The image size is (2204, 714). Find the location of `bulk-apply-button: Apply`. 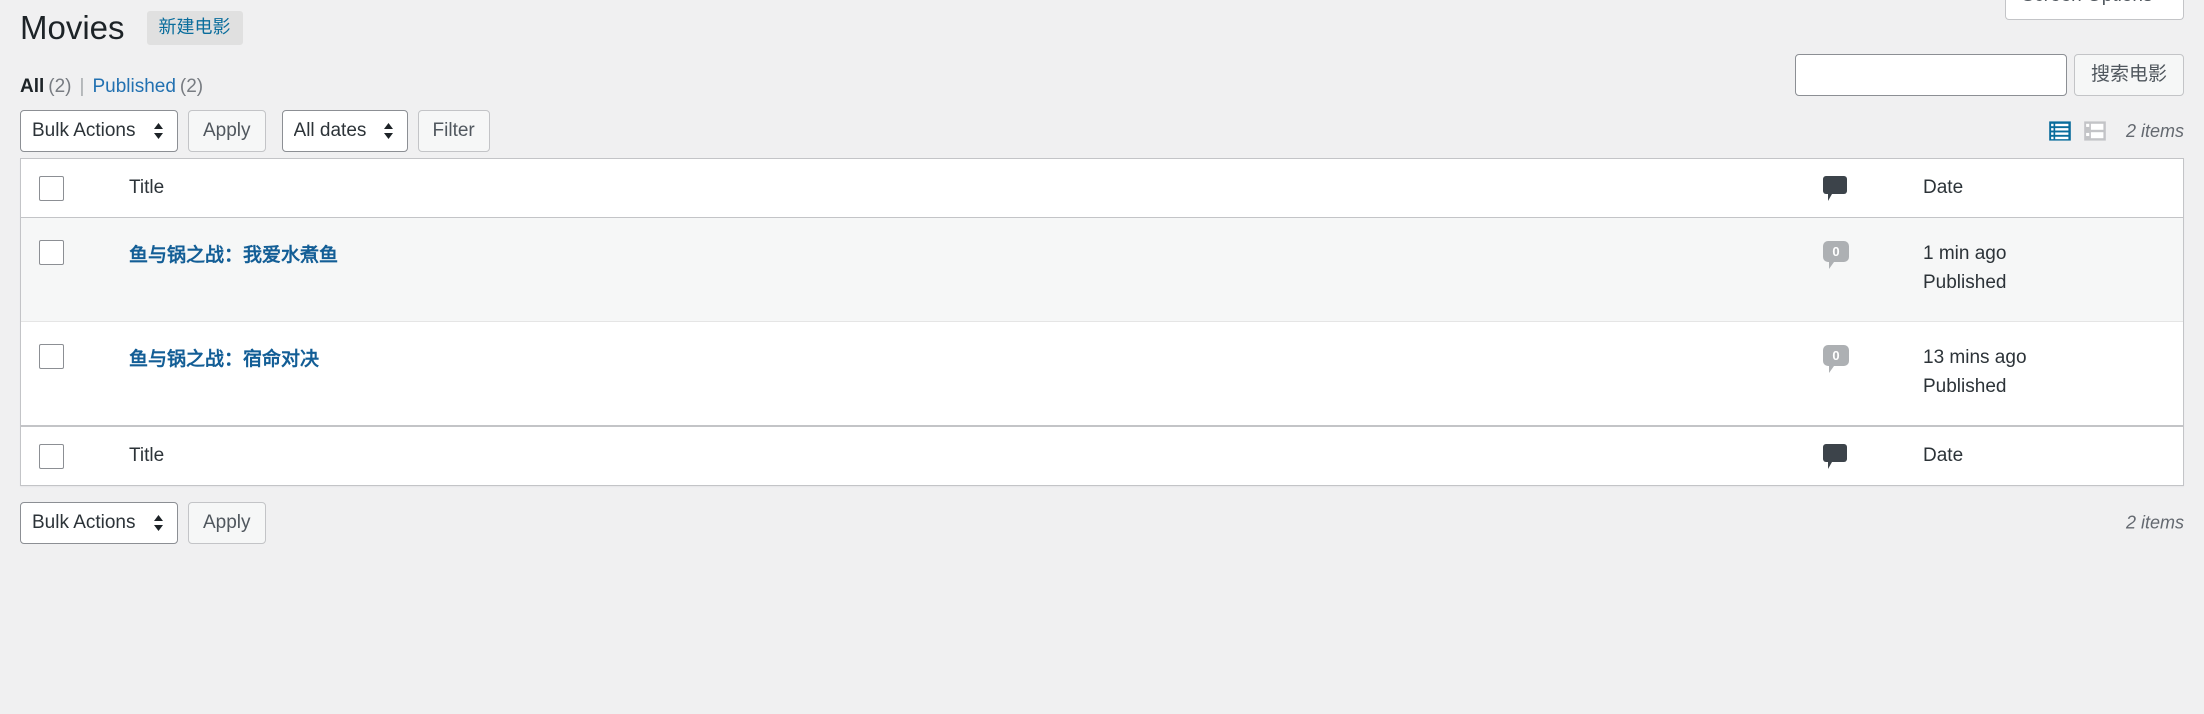

bulk-apply-button: Apply is located at coordinates (227, 131).